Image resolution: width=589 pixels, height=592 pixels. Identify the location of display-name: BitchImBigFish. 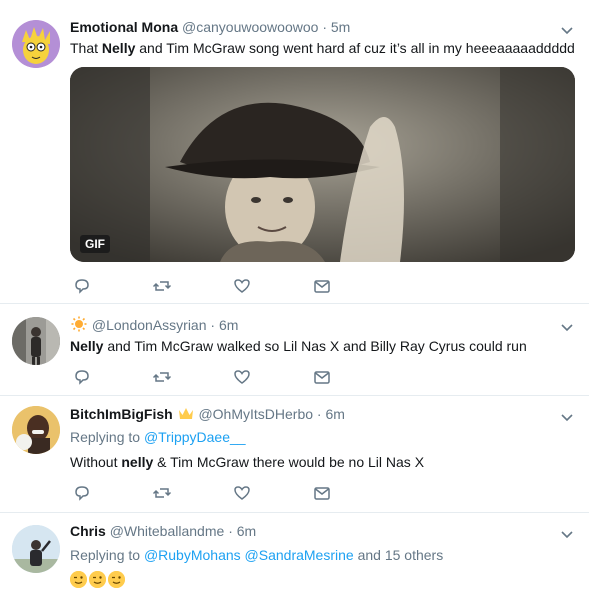
(121, 414).